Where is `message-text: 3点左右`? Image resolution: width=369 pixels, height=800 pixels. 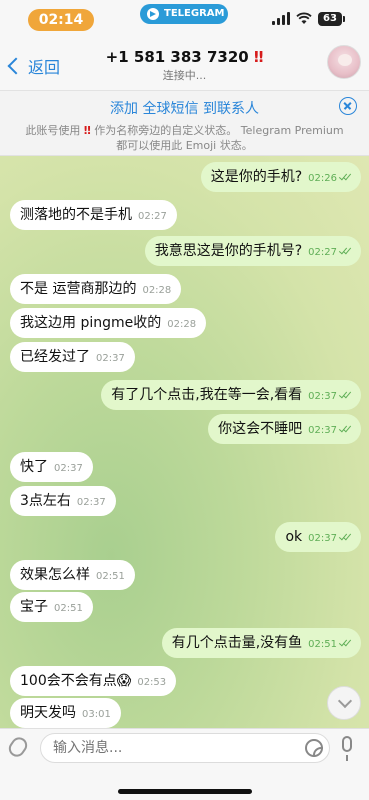 message-text: 3点左右 is located at coordinates (45, 501).